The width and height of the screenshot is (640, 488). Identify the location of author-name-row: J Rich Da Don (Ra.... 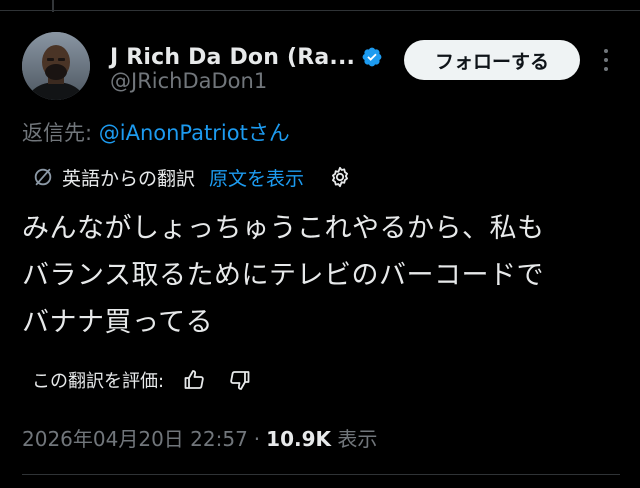
(246, 57).